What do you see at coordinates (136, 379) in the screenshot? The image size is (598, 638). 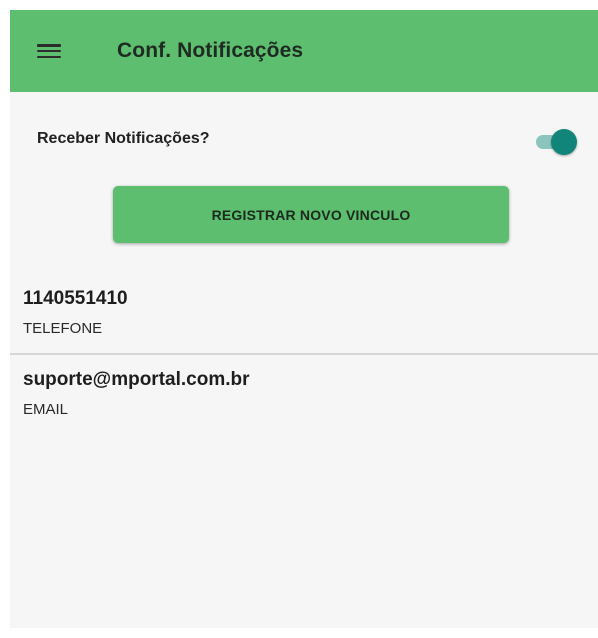 I see `contact-value: suporte@mportal.com.br` at bounding box center [136, 379].